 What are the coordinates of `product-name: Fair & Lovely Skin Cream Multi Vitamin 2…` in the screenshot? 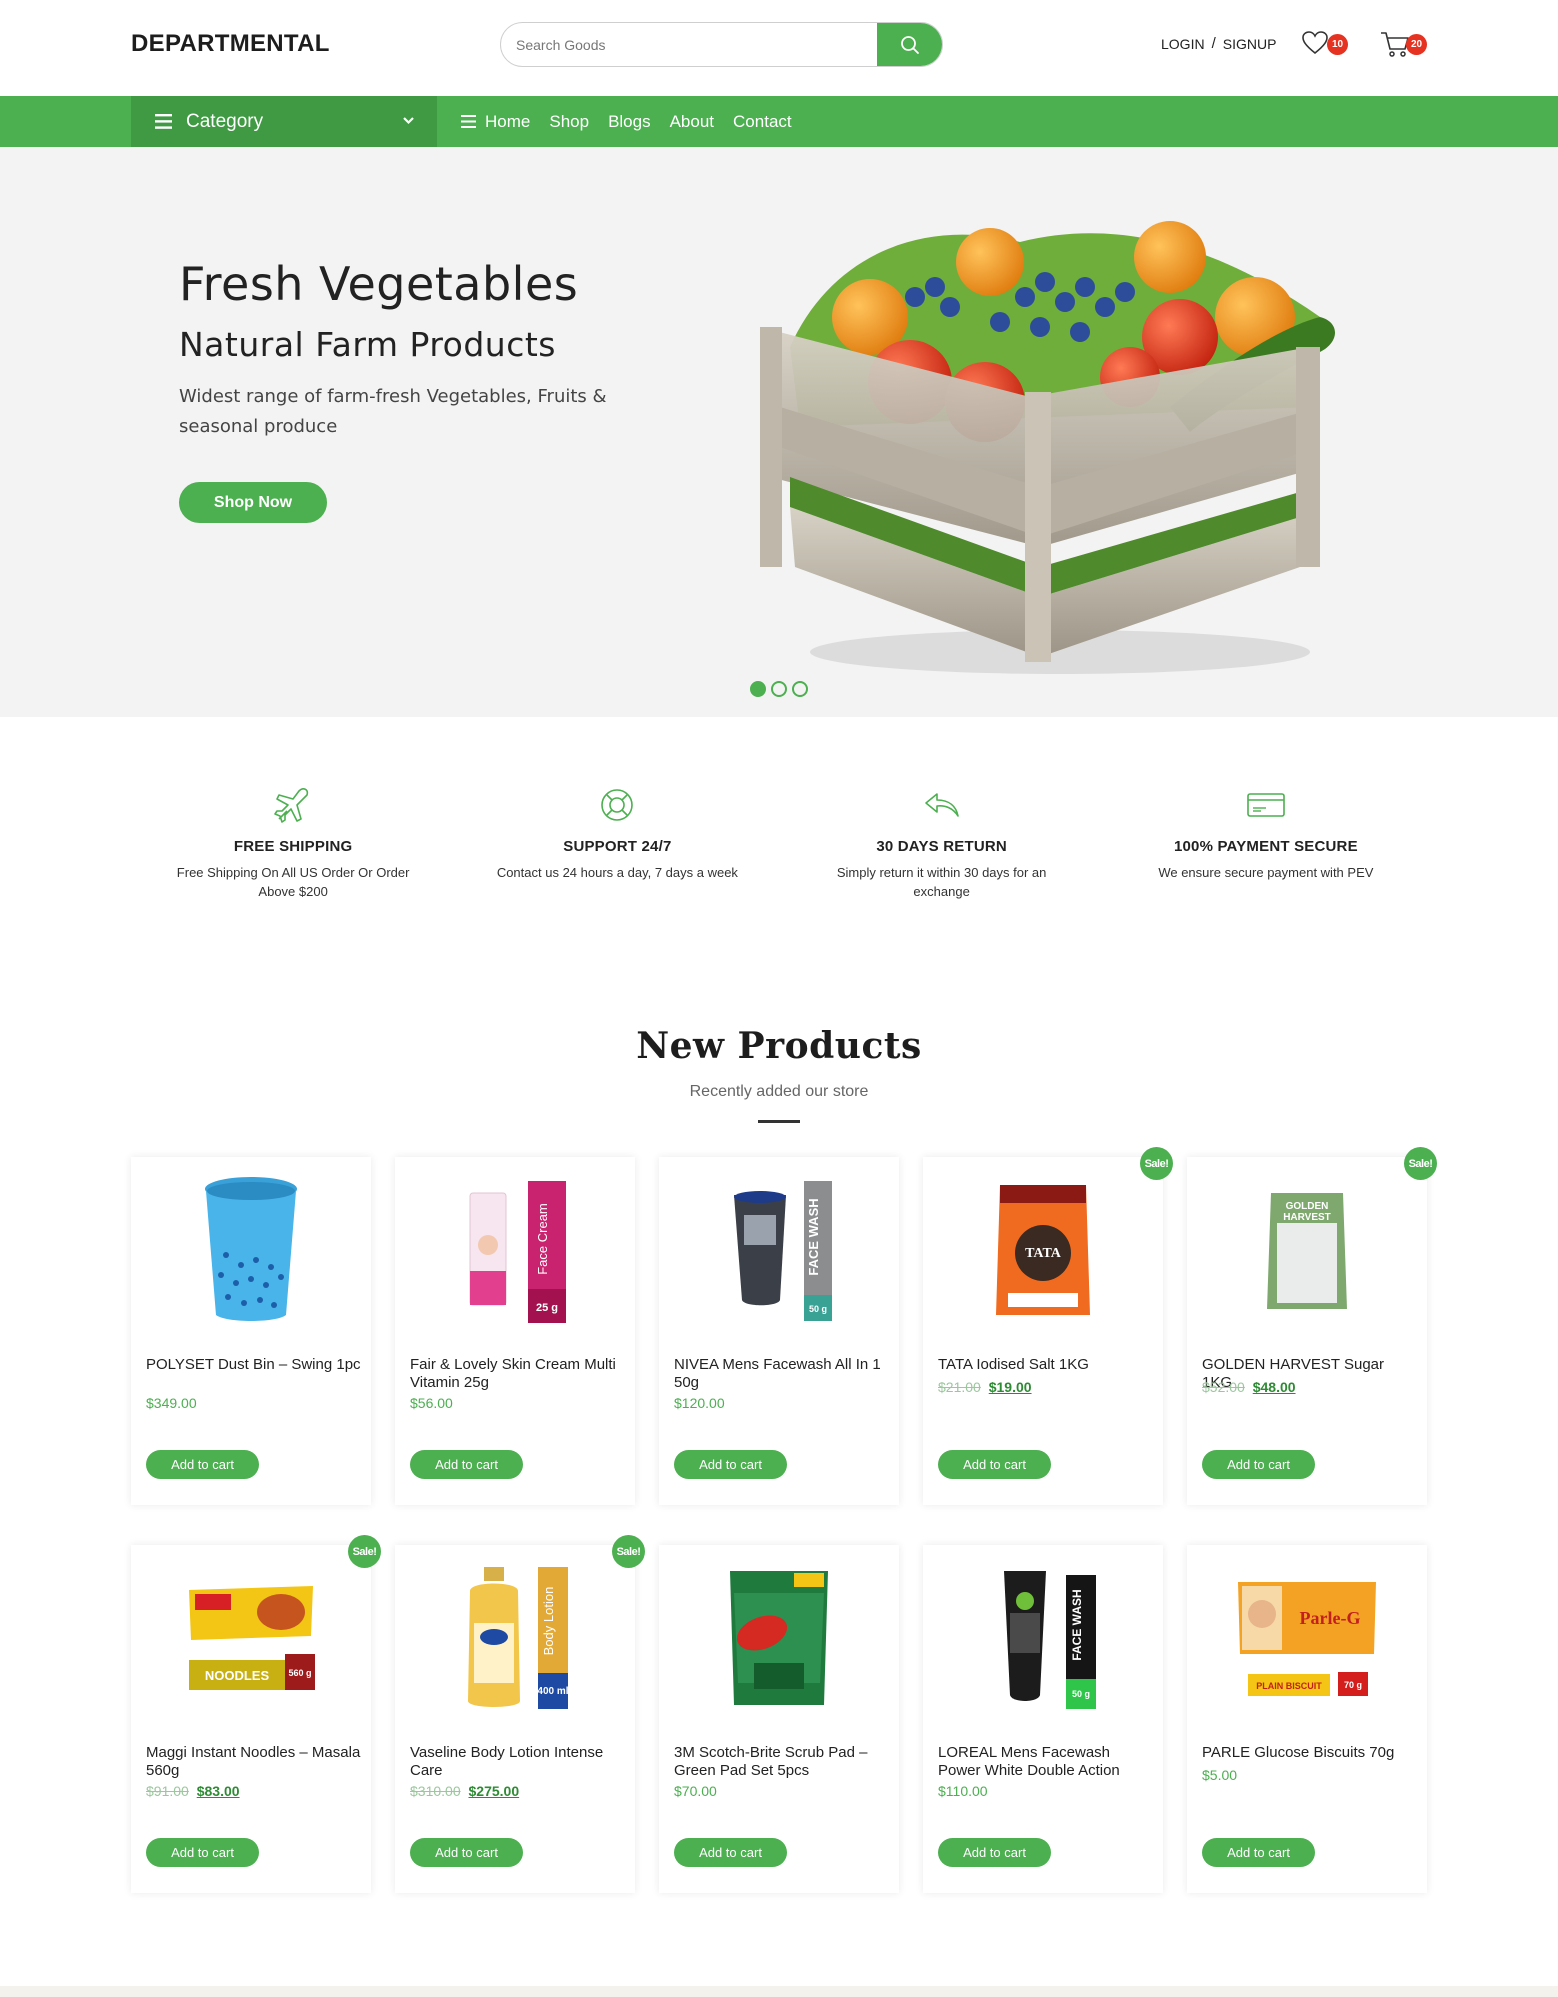 It's located at (517, 1374).